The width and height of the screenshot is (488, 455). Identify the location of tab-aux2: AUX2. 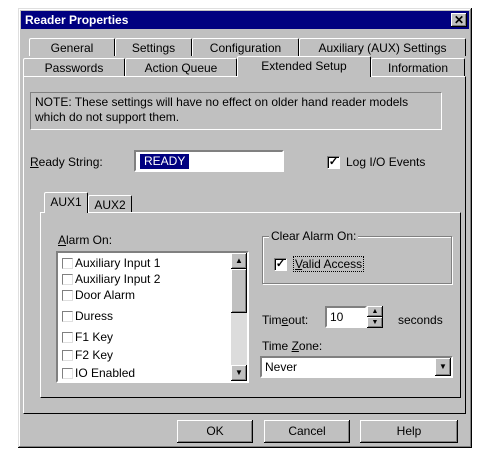
(110, 204).